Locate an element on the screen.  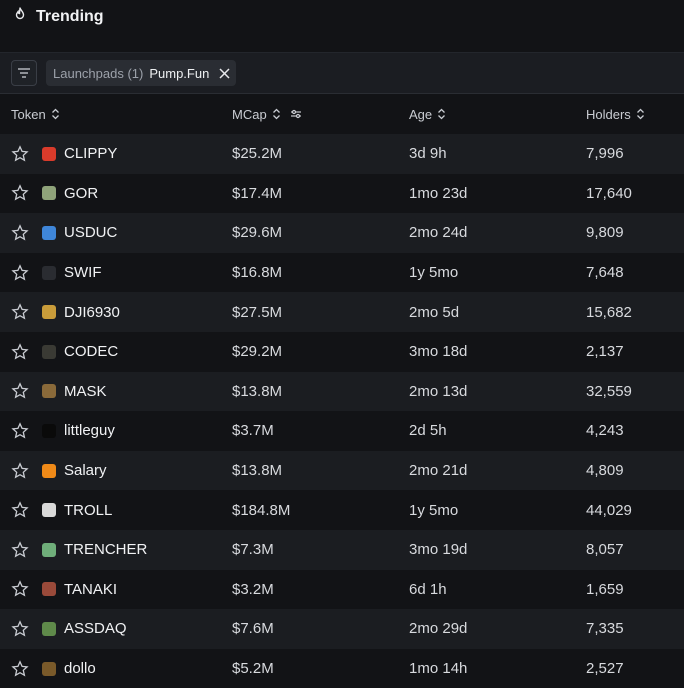
flame-icon is located at coordinates (20, 16).